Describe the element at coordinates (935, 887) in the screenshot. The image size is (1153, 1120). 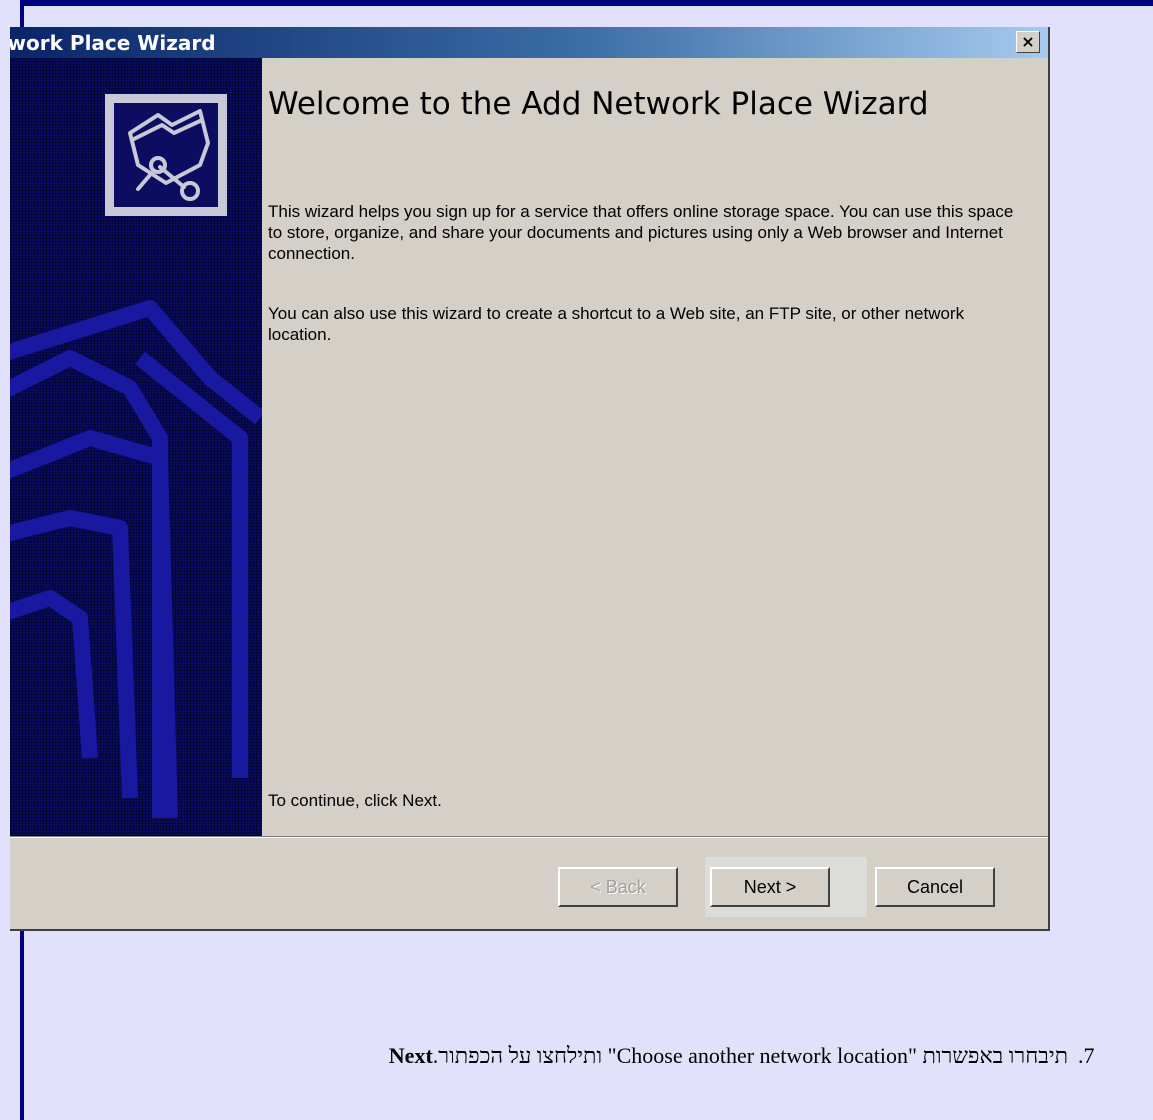
I see `cancel-button: Cancel` at that location.